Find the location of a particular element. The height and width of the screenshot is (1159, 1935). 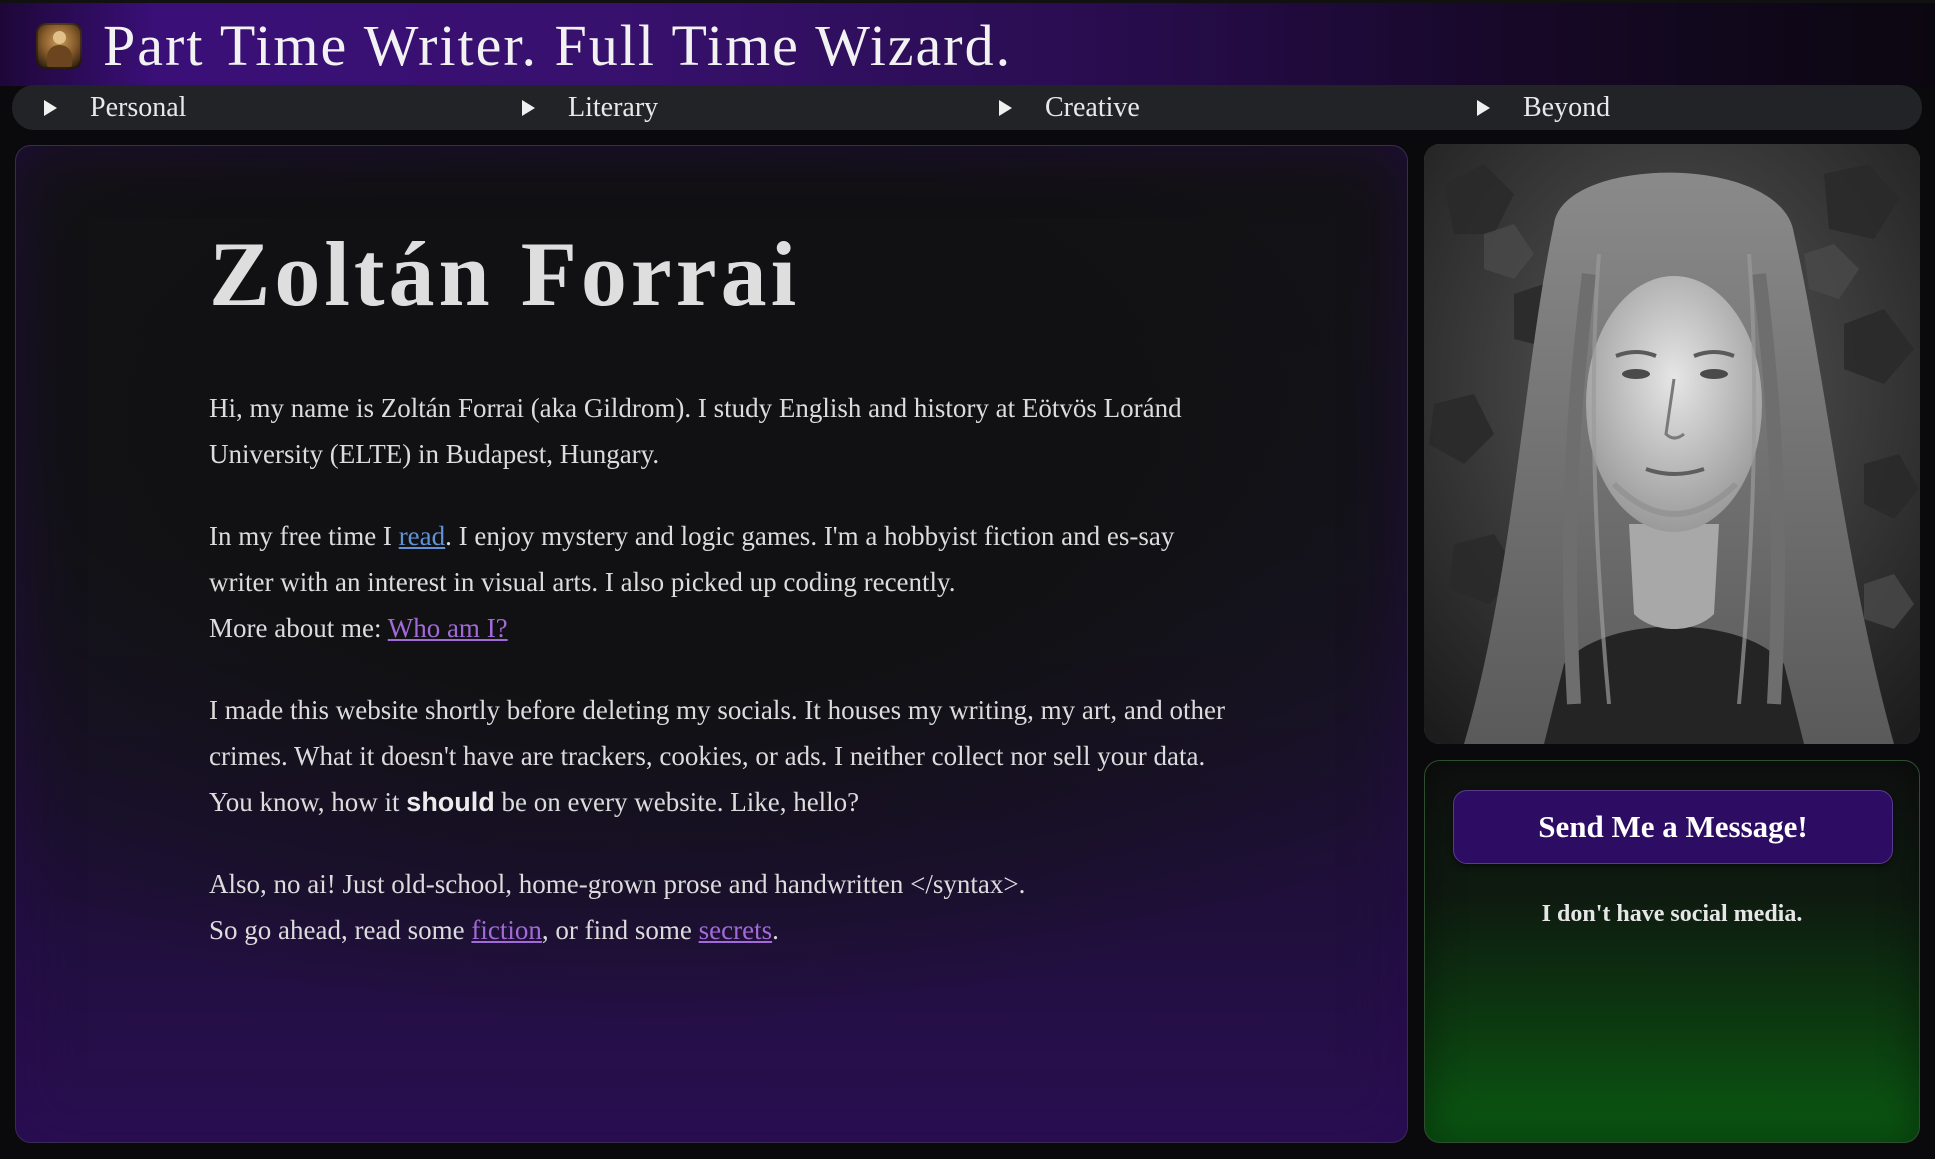

site-title: Part Time Writer. Full Time Wizard. is located at coordinates (557, 45).